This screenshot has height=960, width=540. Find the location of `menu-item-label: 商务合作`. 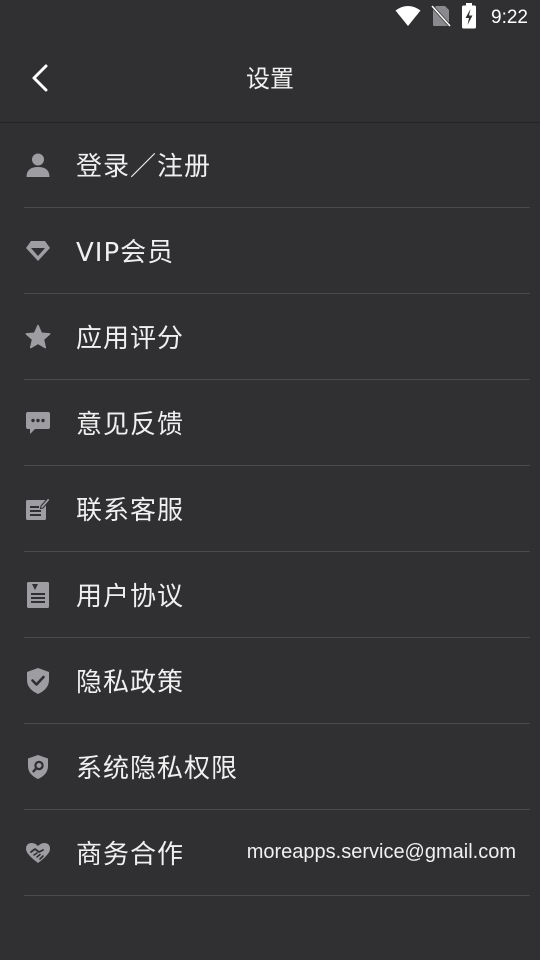

menu-item-label: 商务合作 is located at coordinates (130, 855).